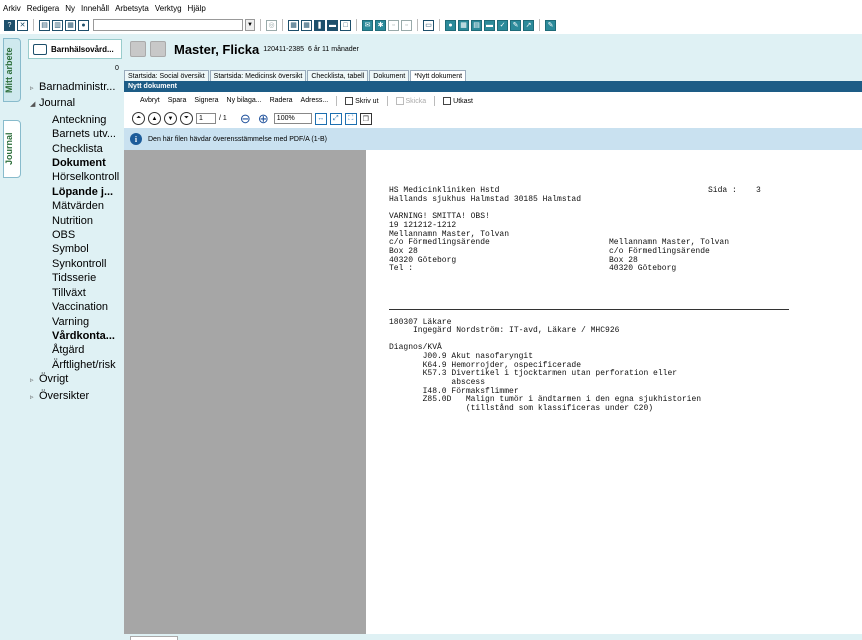  Describe the element at coordinates (22, 25) in the screenshot. I see `close-window-icon: ✕` at that location.